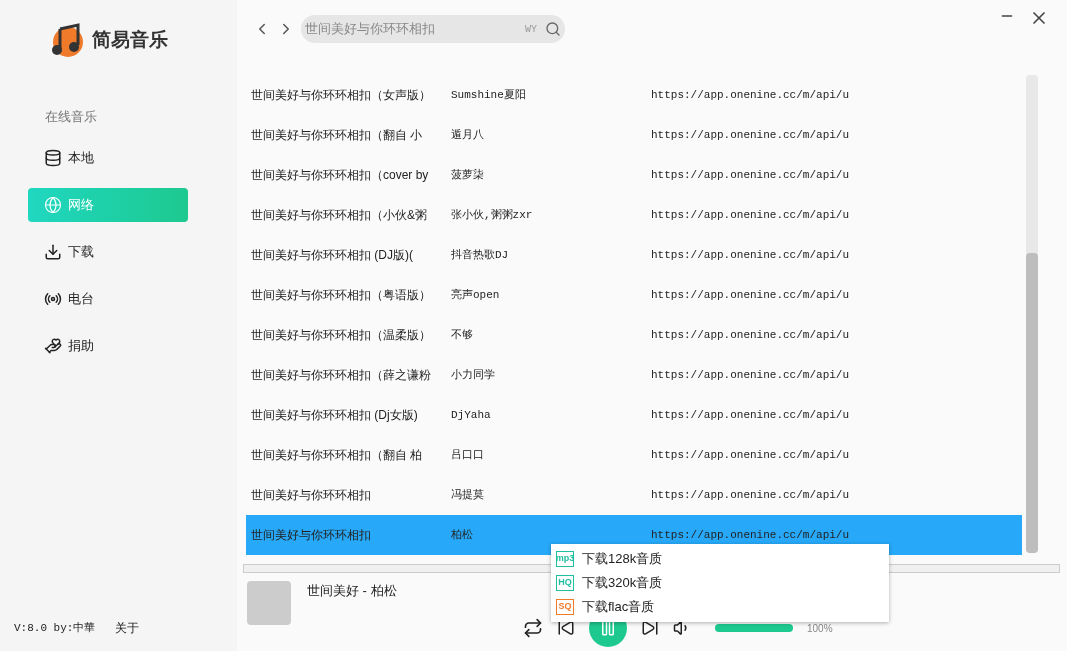  Describe the element at coordinates (71, 117) in the screenshot. I see `section-heading: 在线音乐` at that location.